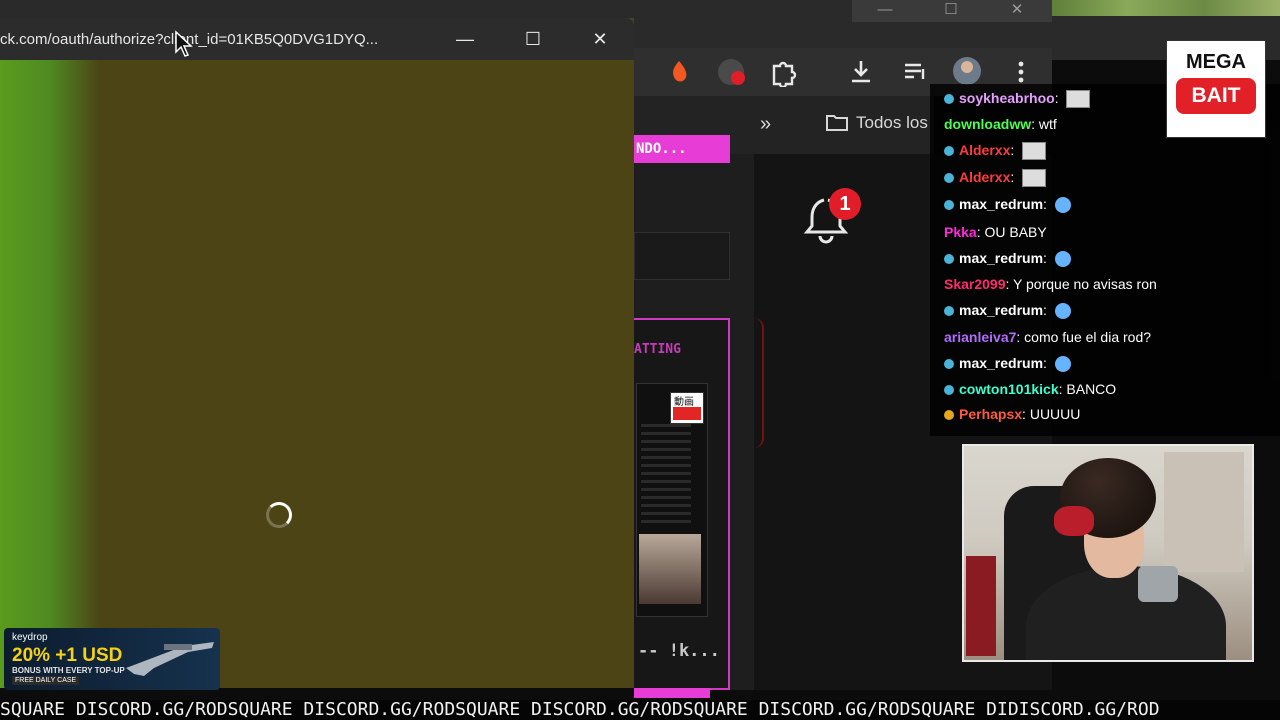  I want to click on bookmark-folder-all: Todos los, so click(877, 123).